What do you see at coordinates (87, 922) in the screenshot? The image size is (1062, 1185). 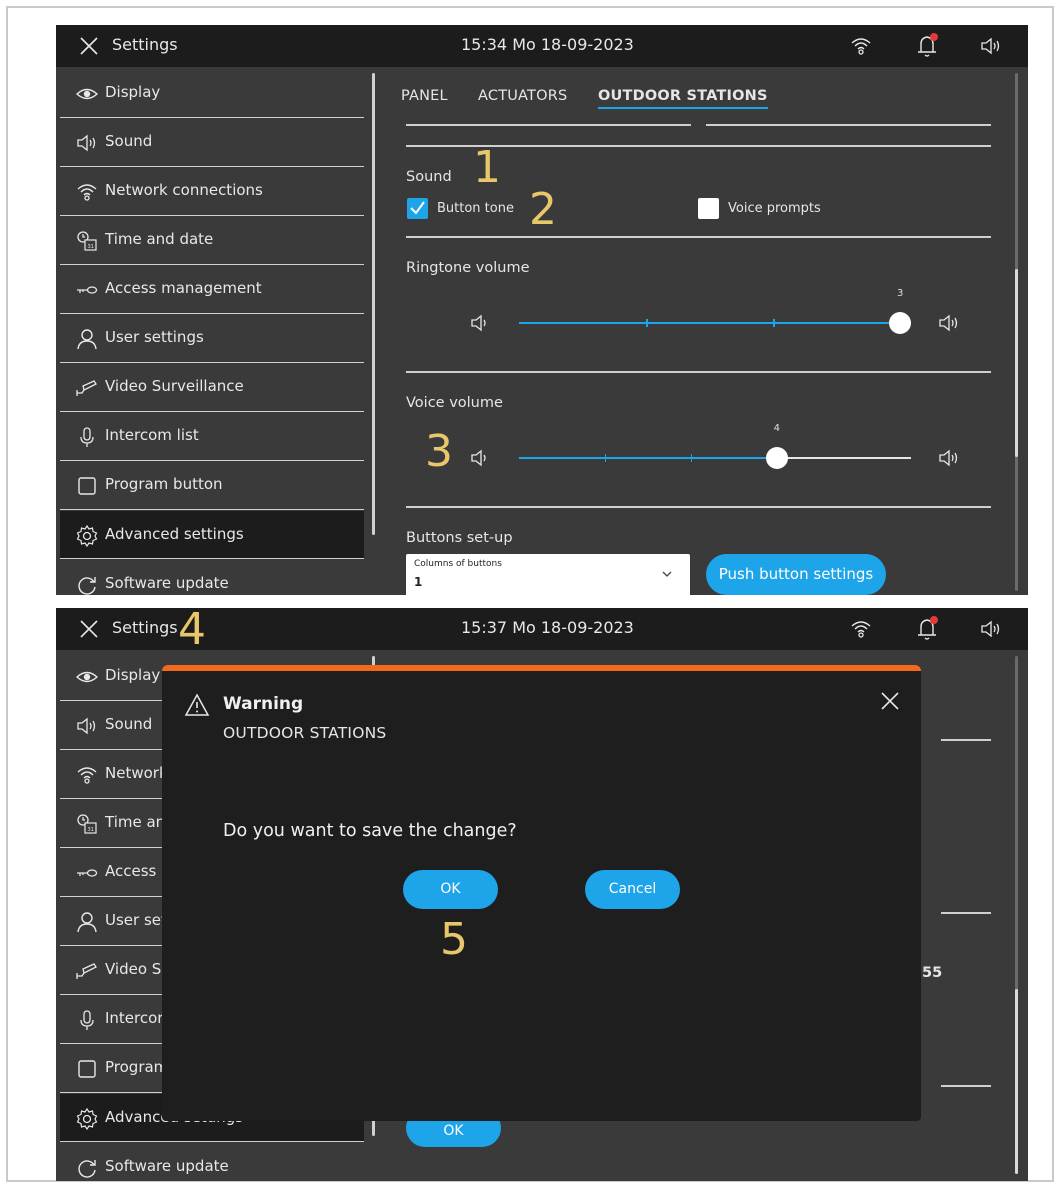 I see `user-icon` at bounding box center [87, 922].